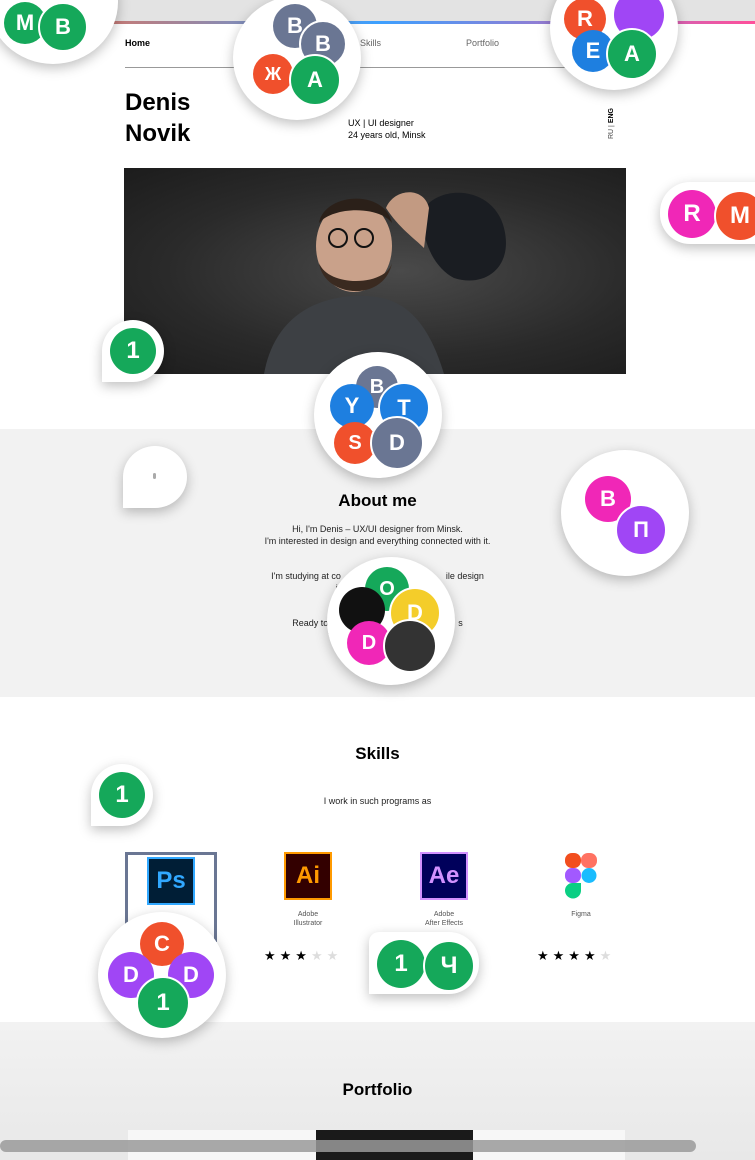 This screenshot has width=755, height=1160. What do you see at coordinates (157, 118) in the screenshot?
I see `page-title: Denis Novik` at bounding box center [157, 118].